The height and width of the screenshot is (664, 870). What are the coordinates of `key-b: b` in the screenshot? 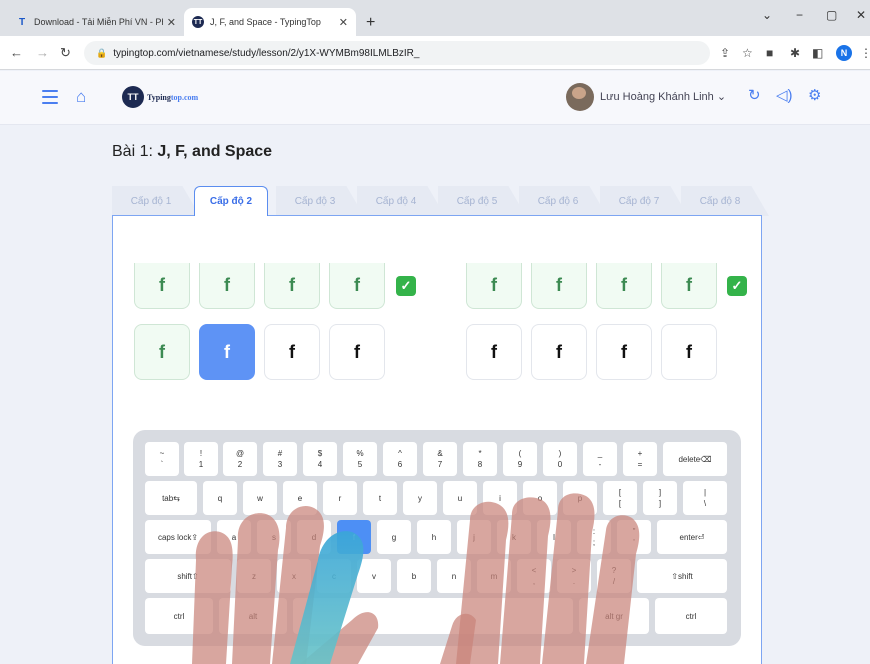 It's located at (414, 576).